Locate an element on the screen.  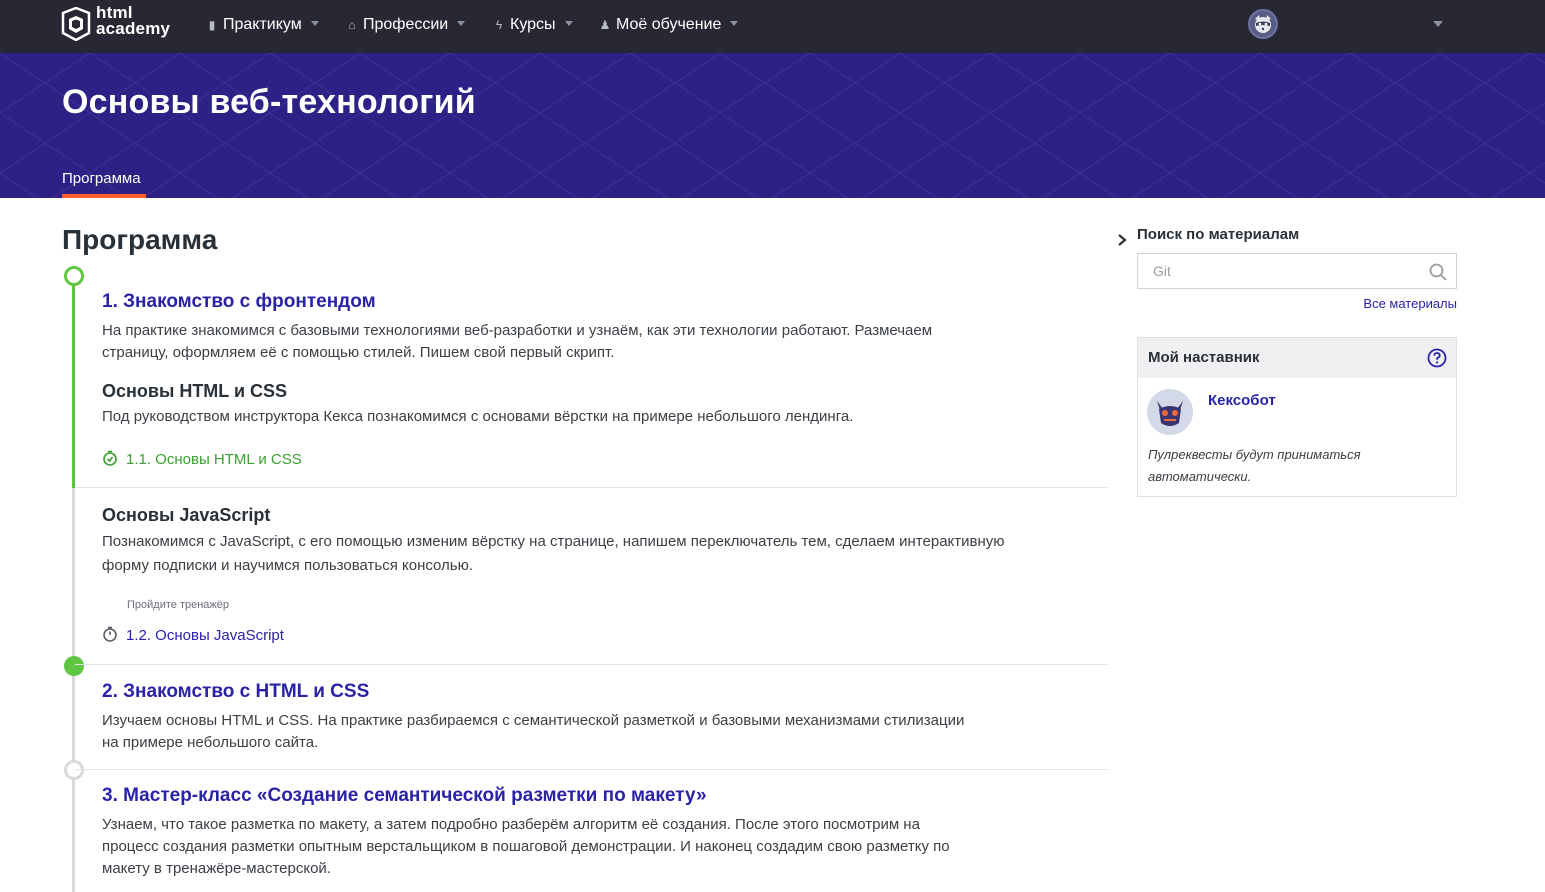
section-description-line: макету в тренажёре-мастерской. is located at coordinates (216, 868).